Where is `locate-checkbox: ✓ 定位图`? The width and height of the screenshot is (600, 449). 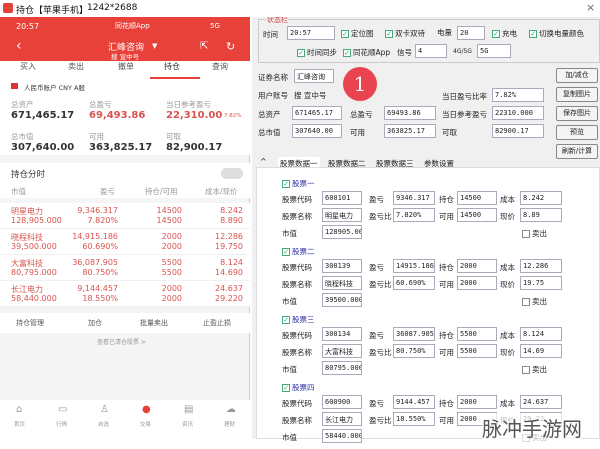 locate-checkbox: ✓ 定位图 is located at coordinates (357, 33).